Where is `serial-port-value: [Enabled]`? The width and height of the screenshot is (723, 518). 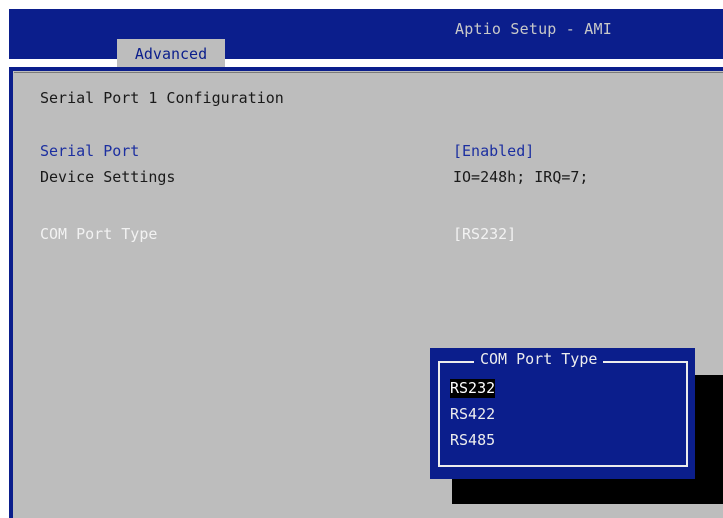 serial-port-value: [Enabled] is located at coordinates (493, 151).